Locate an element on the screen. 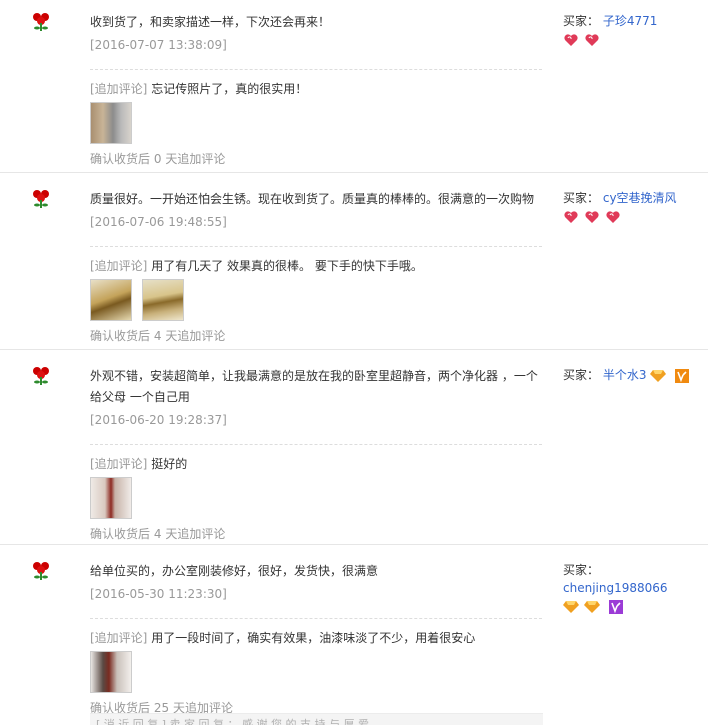 This screenshot has height=725, width=708. append-comment: [追加评论] 用了有几天了 效果真的很棒。 要下手的快下手哦。 is located at coordinates (317, 266).